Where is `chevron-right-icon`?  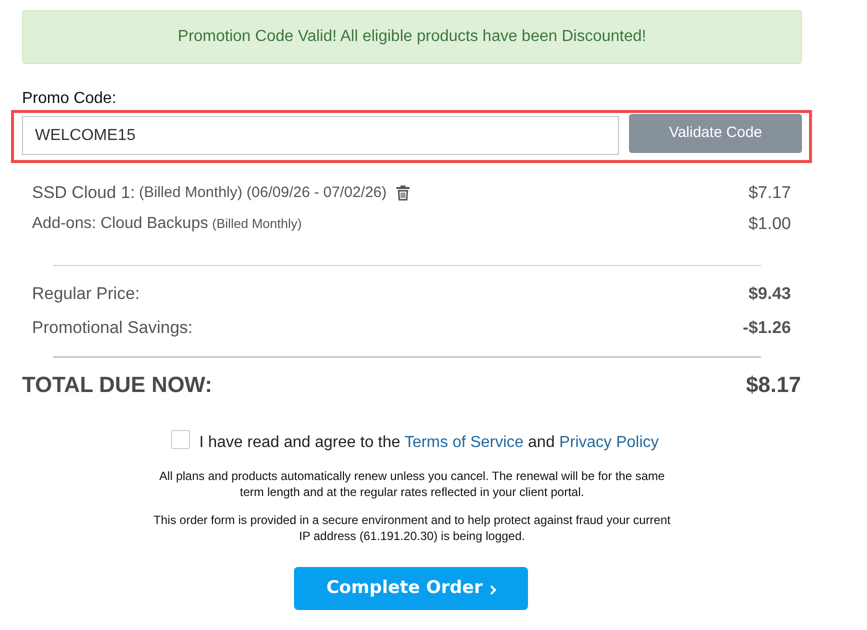
chevron-right-icon is located at coordinates (493, 590).